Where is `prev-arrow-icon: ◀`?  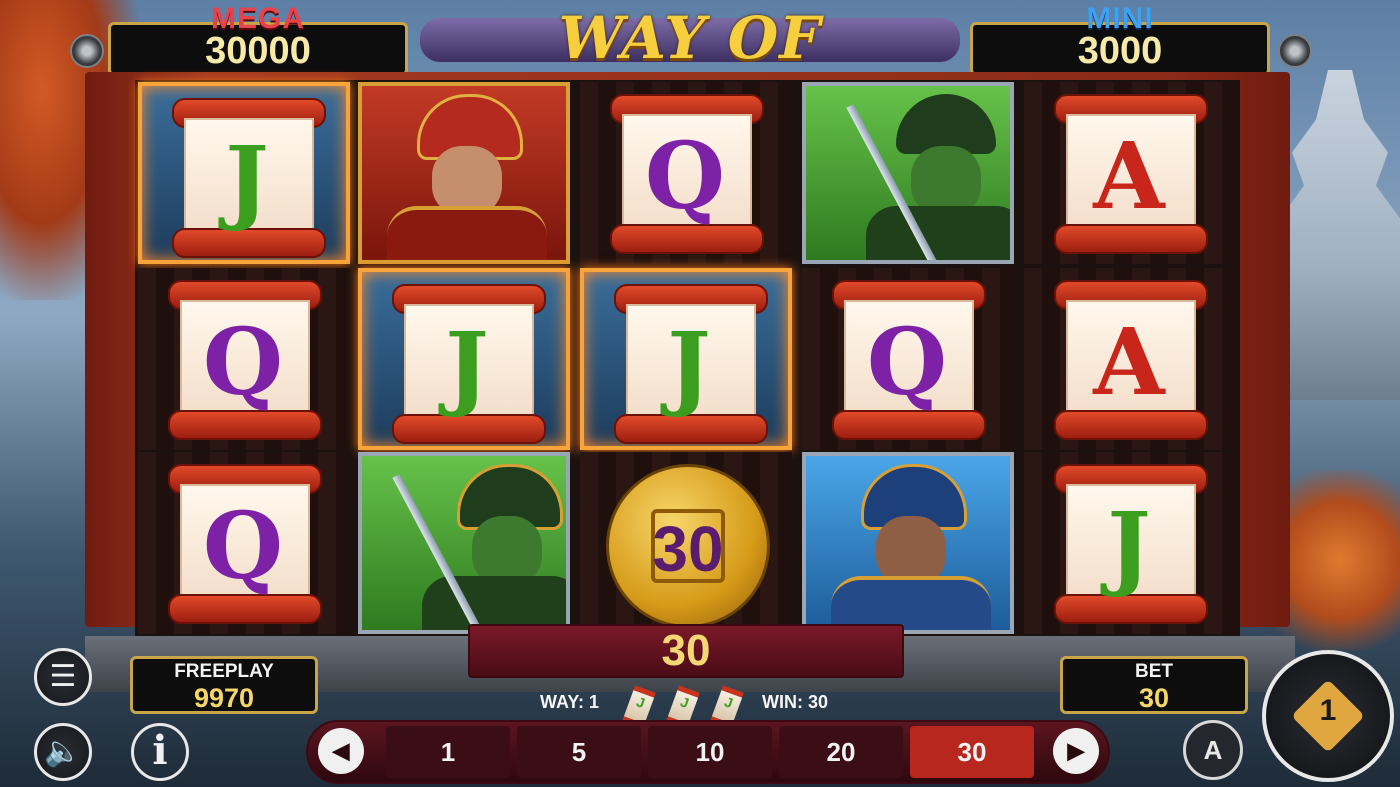
prev-arrow-icon: ◀ is located at coordinates (341, 750).